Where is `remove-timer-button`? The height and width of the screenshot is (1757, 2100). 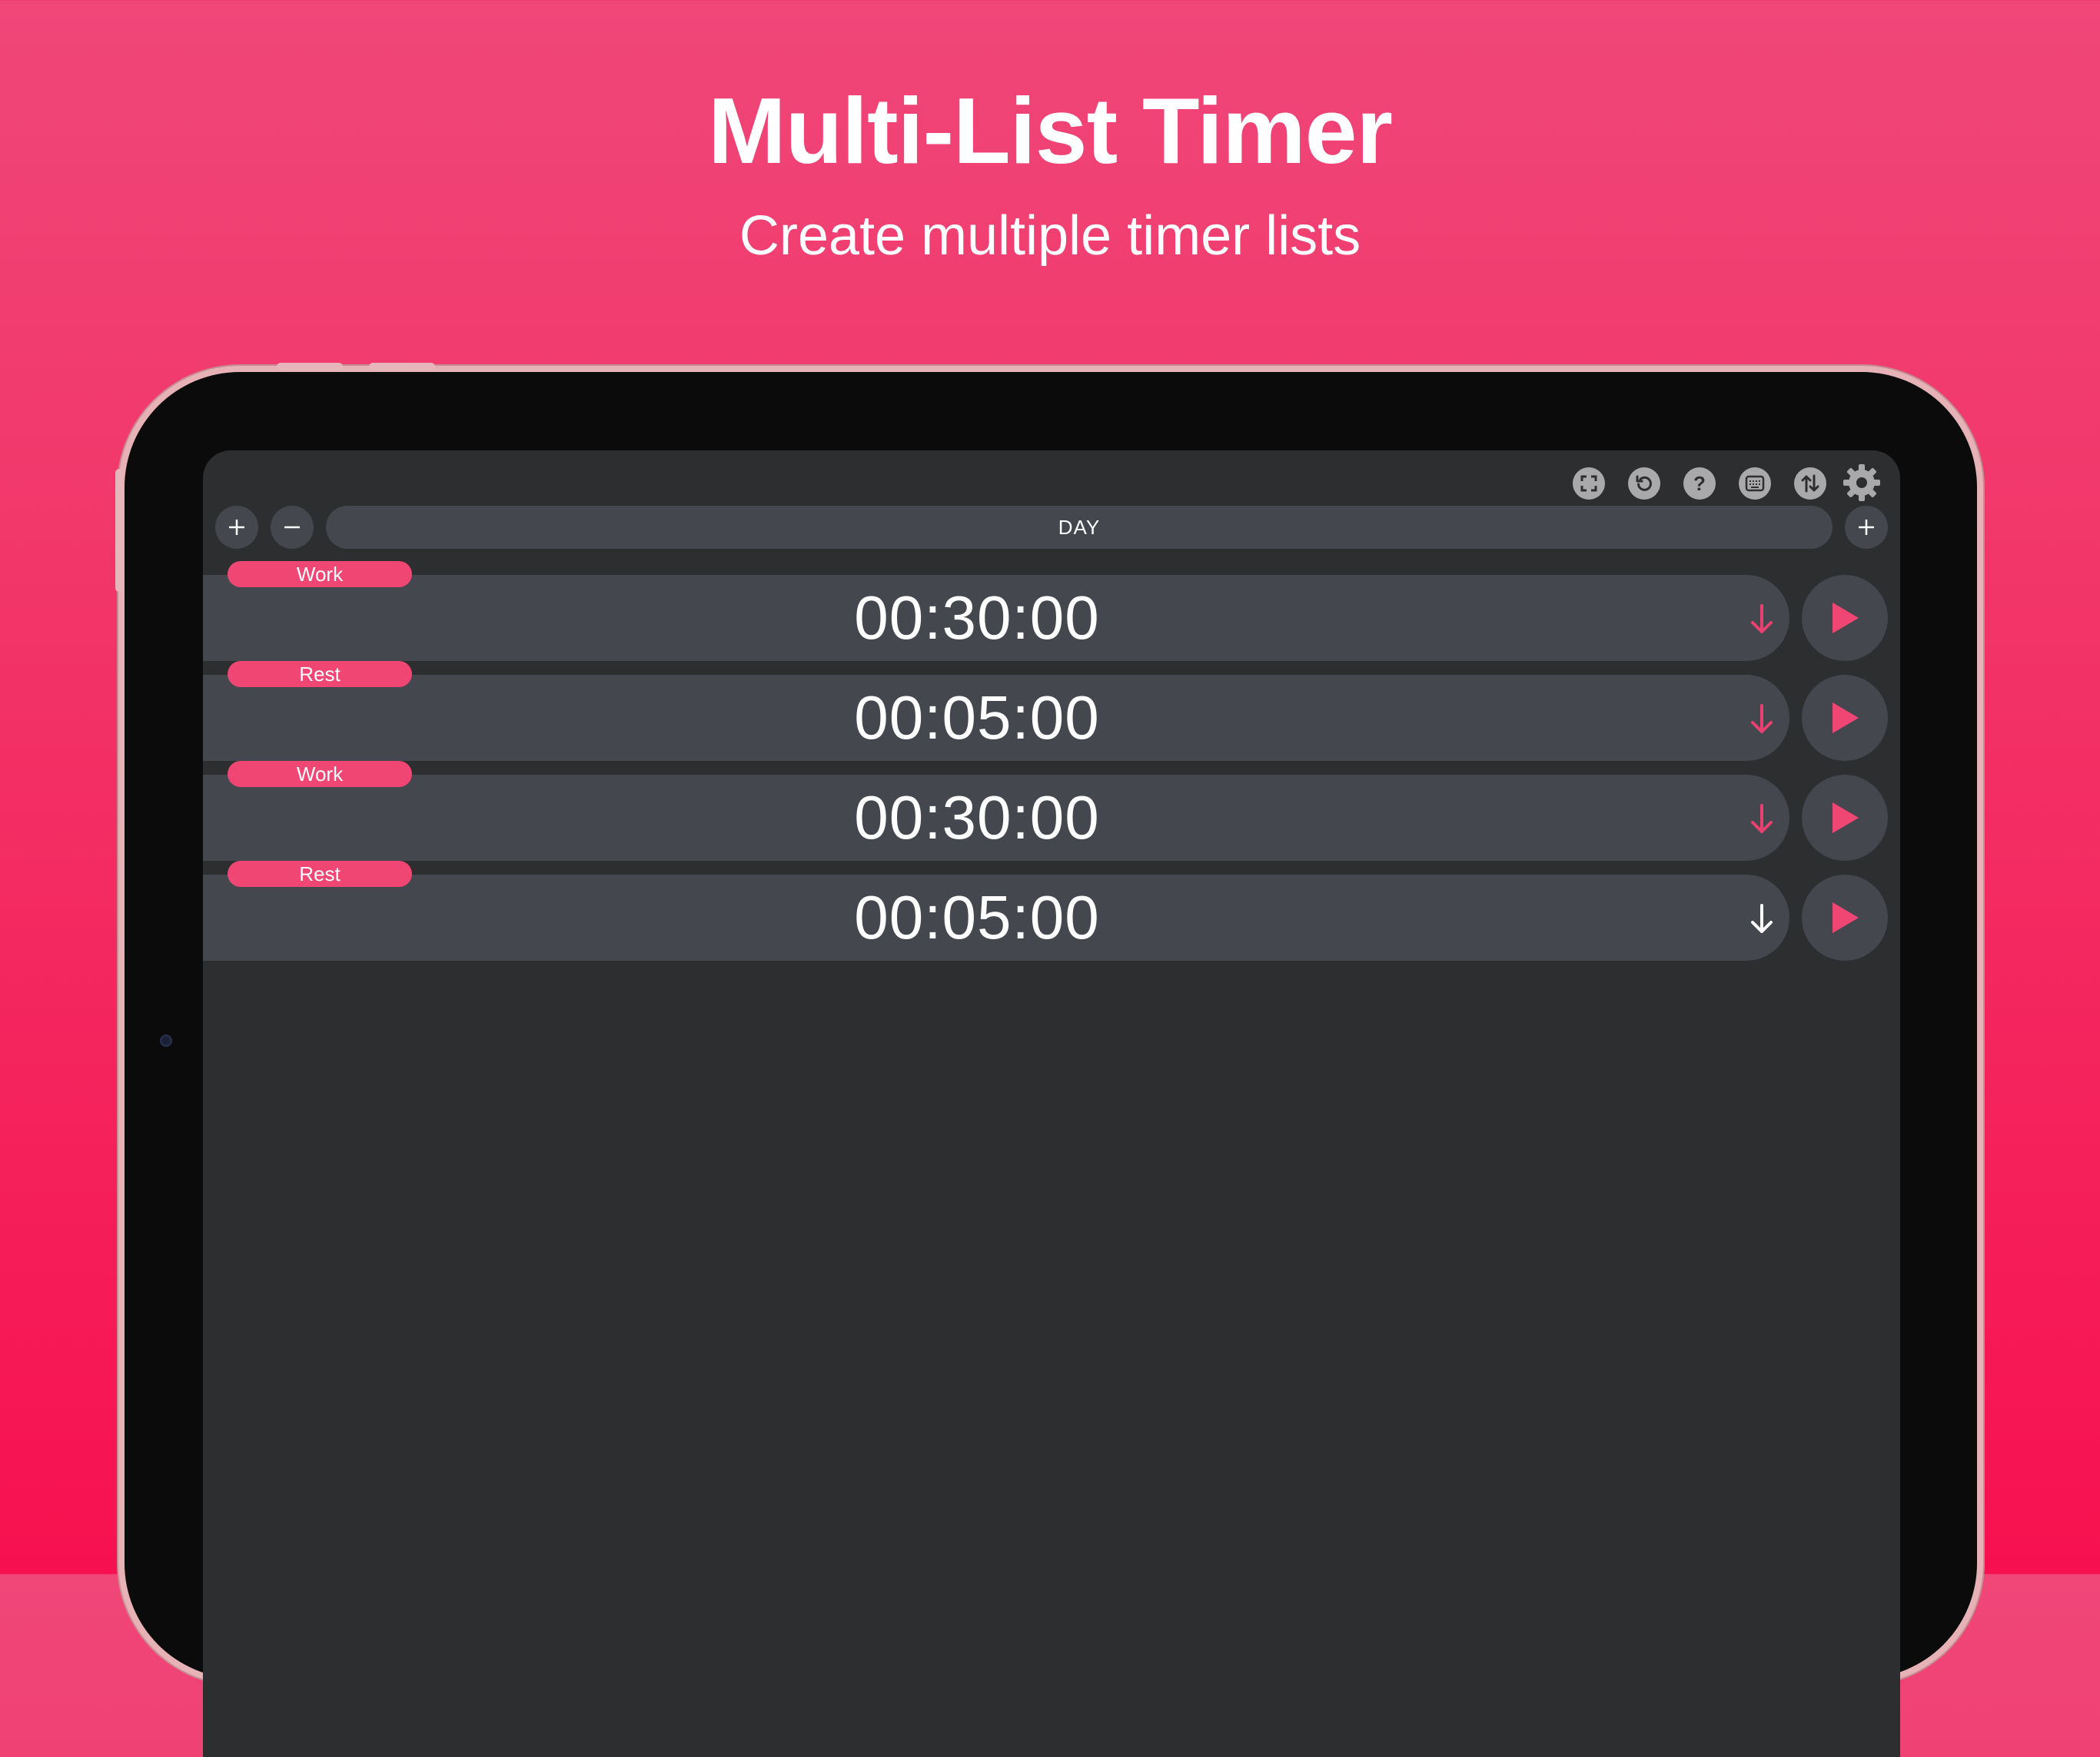 remove-timer-button is located at coordinates (292, 527).